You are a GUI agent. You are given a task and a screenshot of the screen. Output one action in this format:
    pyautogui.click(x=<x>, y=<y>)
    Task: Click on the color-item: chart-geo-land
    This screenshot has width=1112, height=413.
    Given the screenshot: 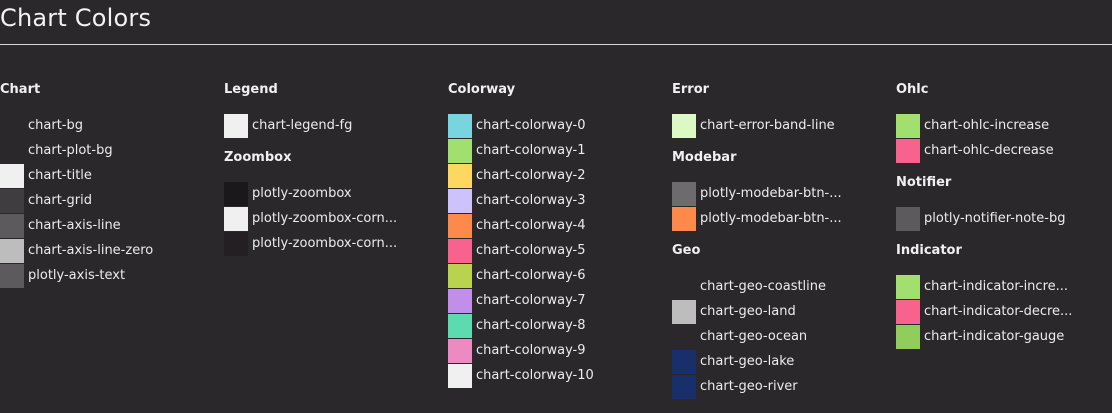 What is the action you would take?
    pyautogui.click(x=782, y=311)
    